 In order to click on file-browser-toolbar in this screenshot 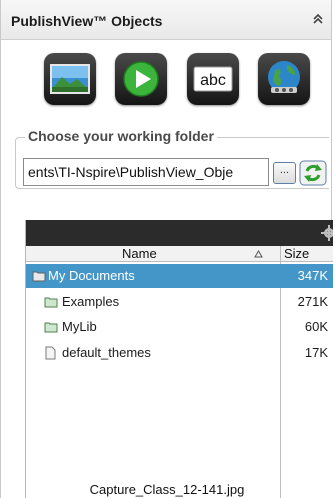, I will do `click(179, 233)`.